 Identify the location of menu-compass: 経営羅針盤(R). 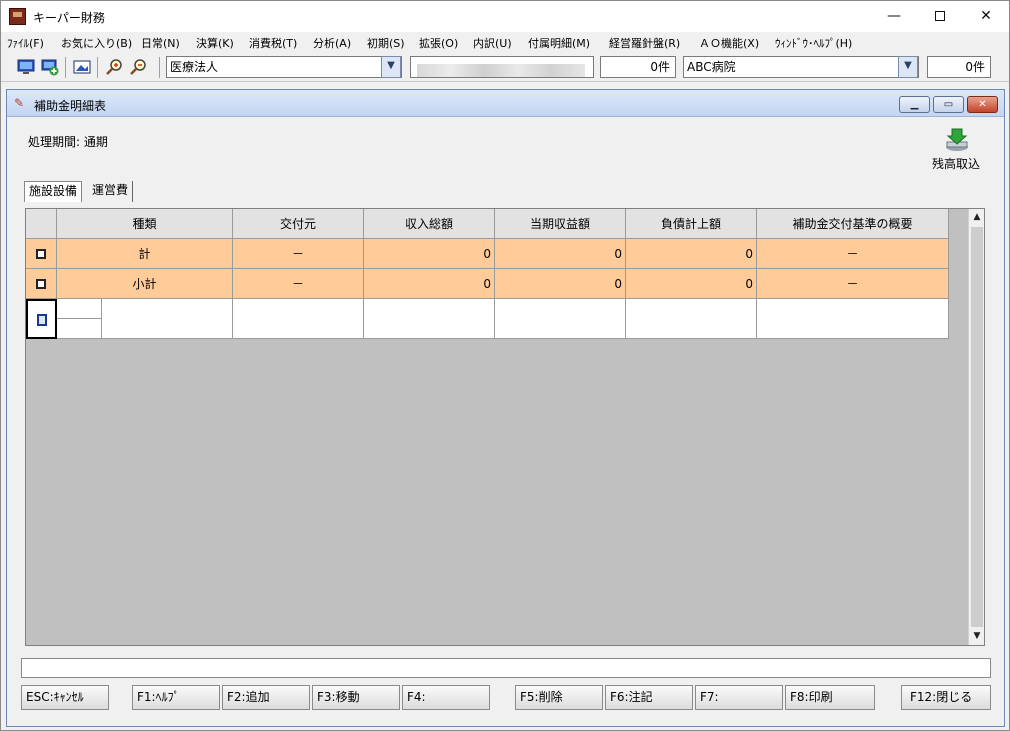
(644, 43).